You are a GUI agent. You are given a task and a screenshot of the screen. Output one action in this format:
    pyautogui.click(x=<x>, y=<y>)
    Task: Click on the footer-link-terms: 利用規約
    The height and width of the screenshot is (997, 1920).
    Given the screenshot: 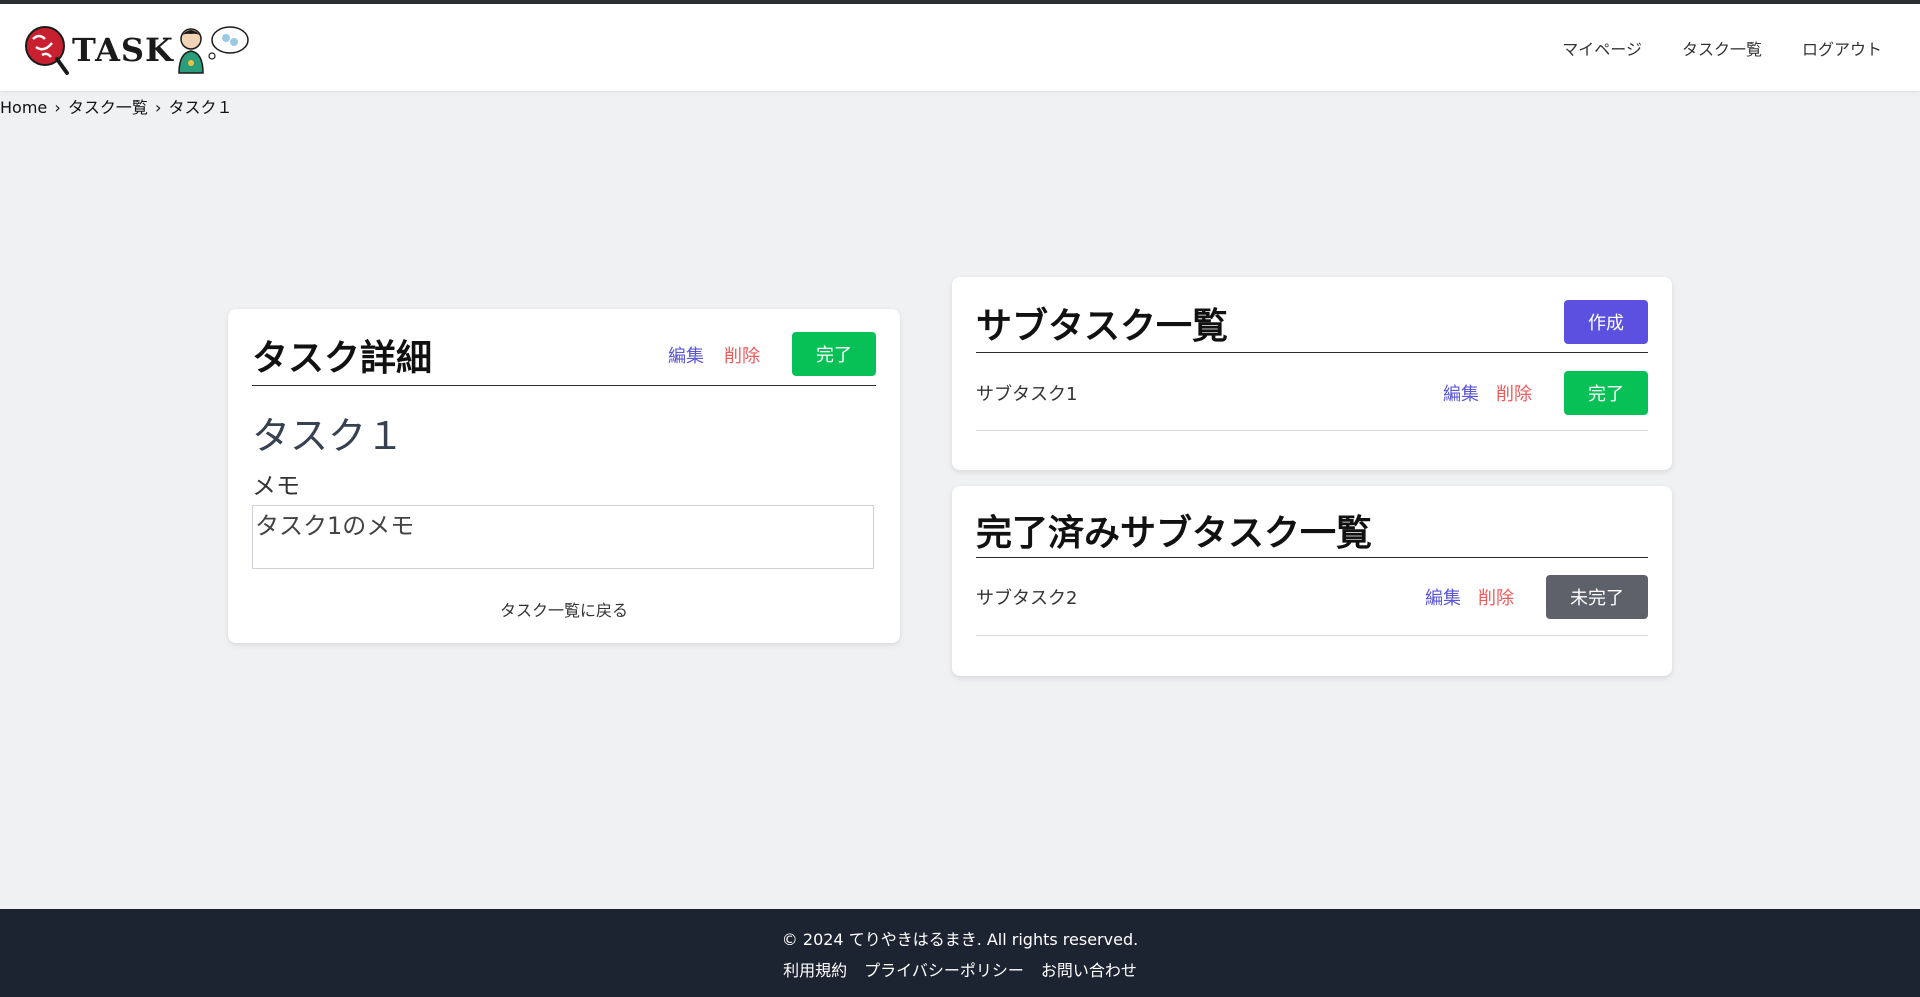 What is the action you would take?
    pyautogui.click(x=815, y=969)
    